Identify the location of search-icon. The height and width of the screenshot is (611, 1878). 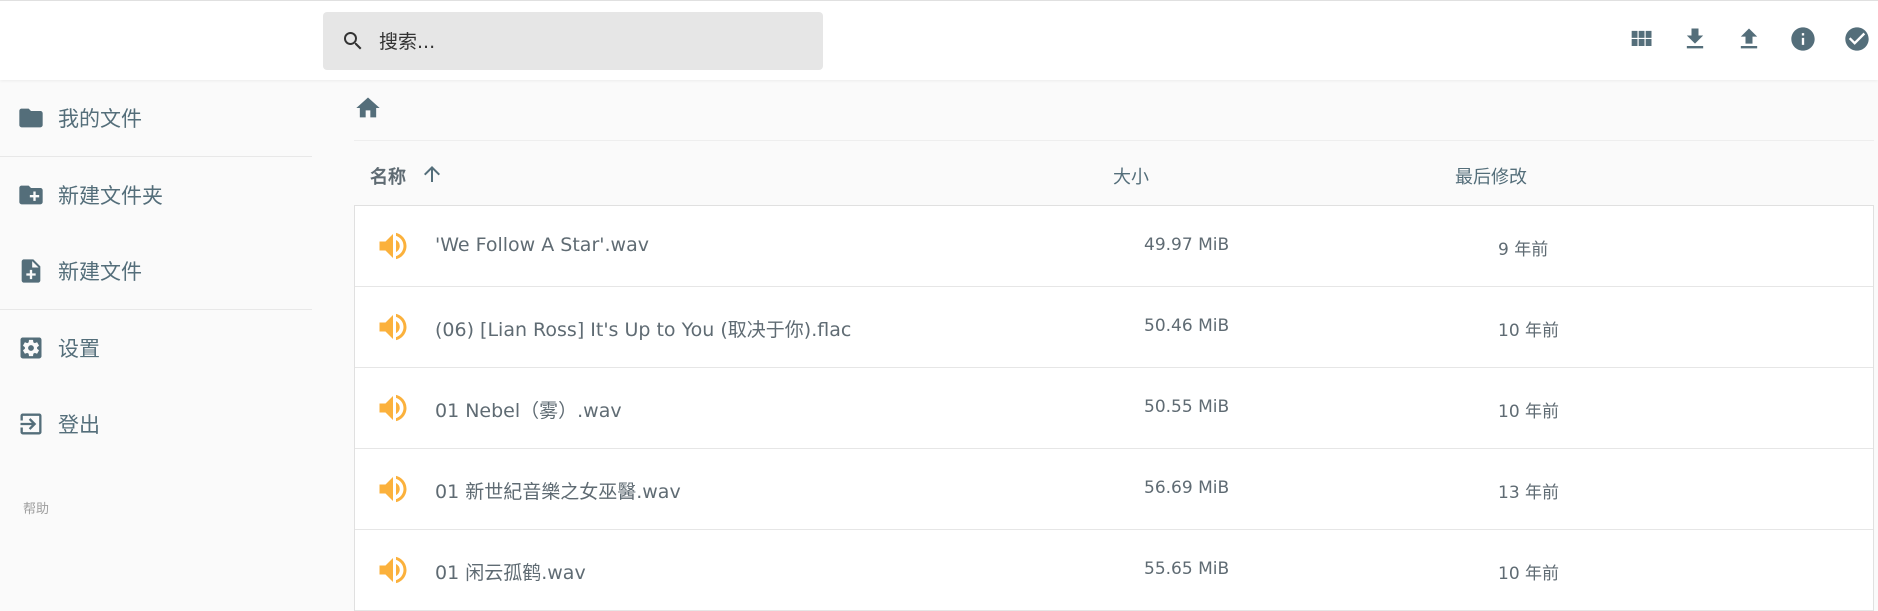
(353, 41).